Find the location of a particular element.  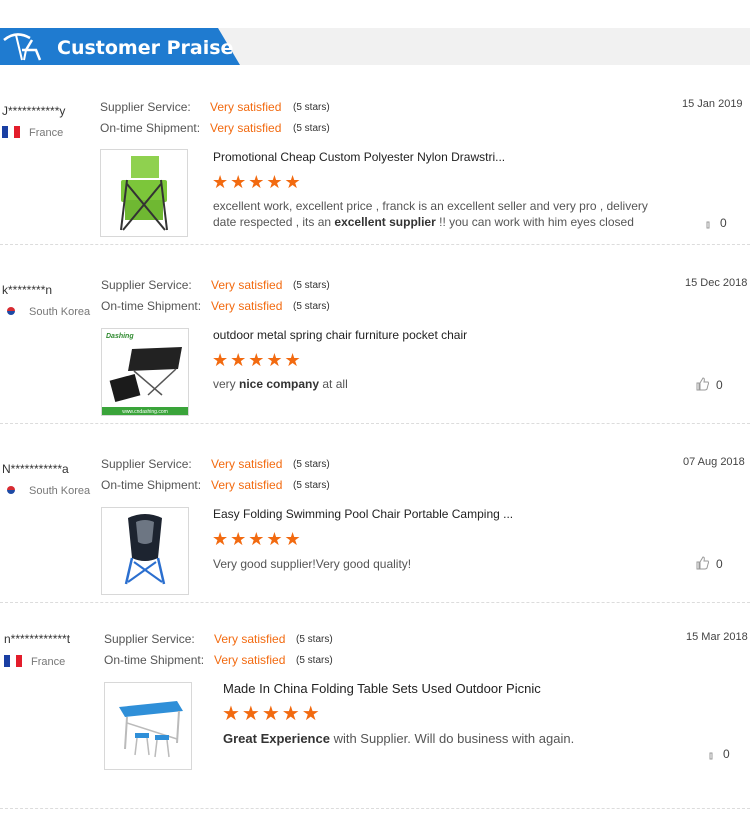

camping-chair-image is located at coordinates (145, 549).